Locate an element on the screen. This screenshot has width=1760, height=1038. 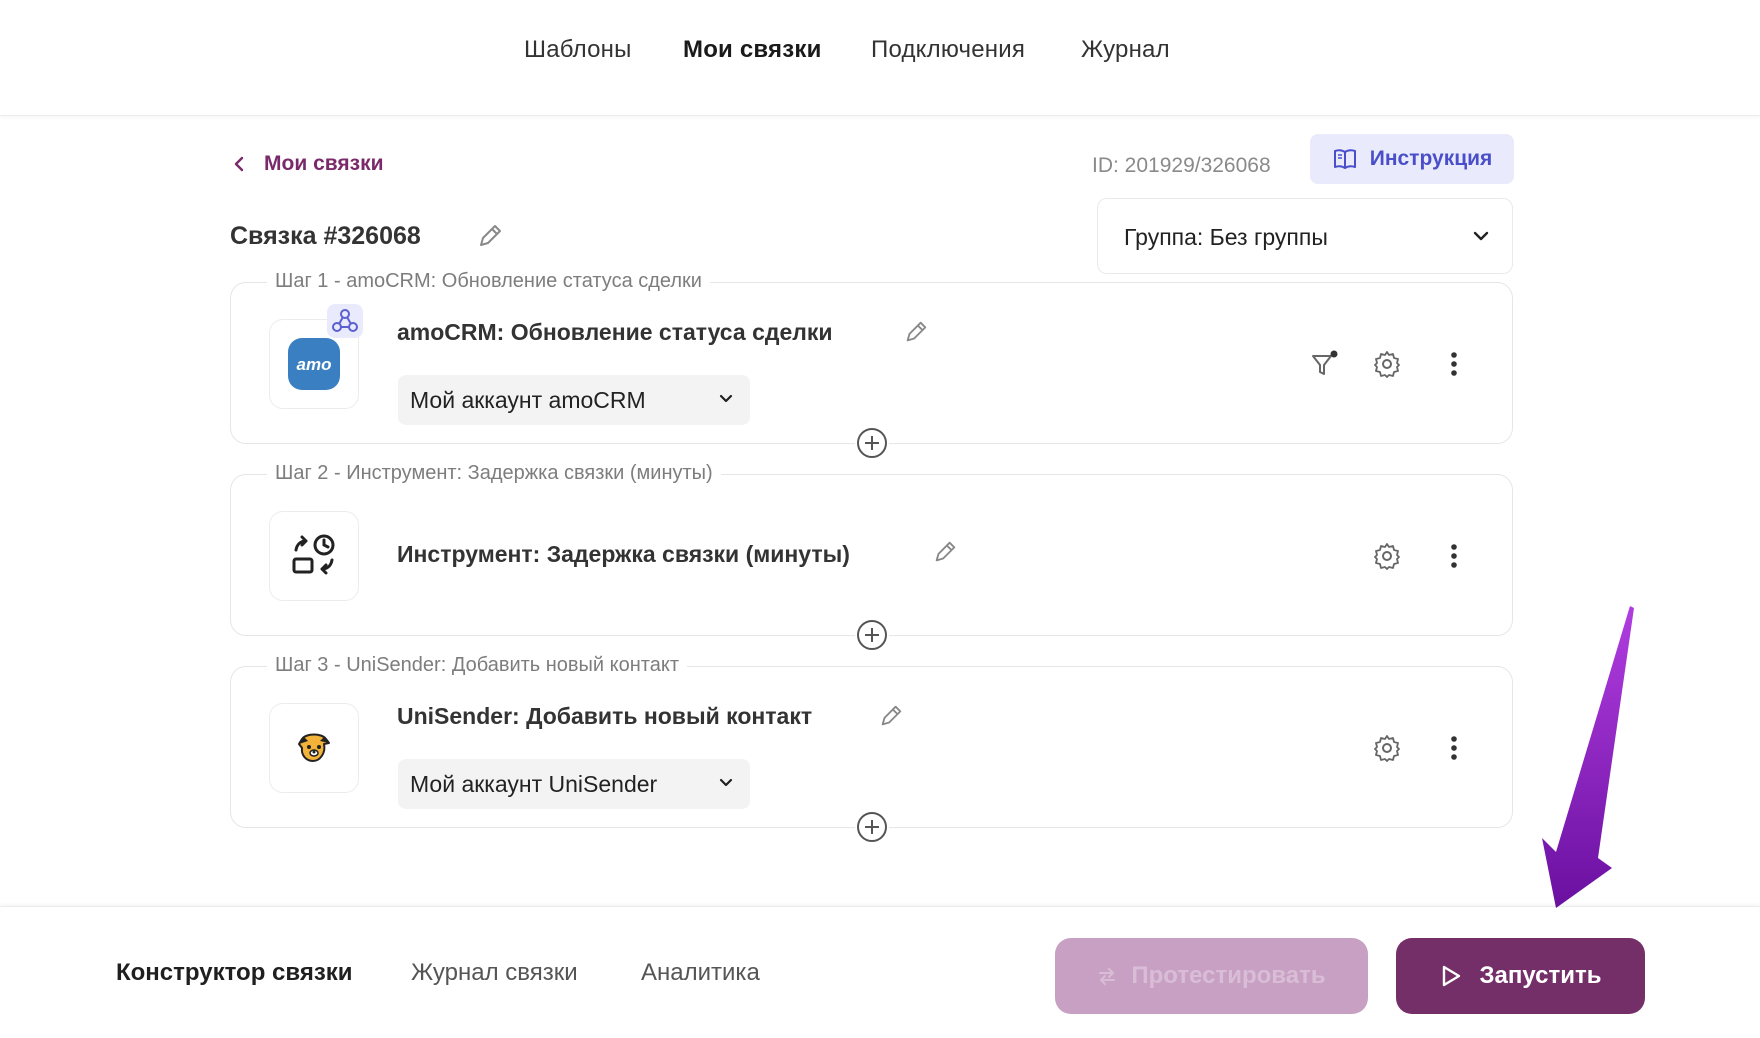
book-icon is located at coordinates (1344, 159).